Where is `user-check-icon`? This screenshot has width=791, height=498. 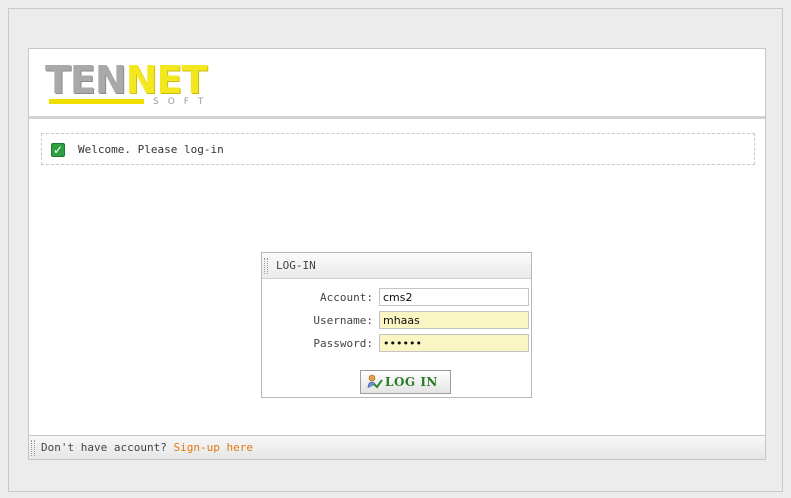 user-check-icon is located at coordinates (375, 381).